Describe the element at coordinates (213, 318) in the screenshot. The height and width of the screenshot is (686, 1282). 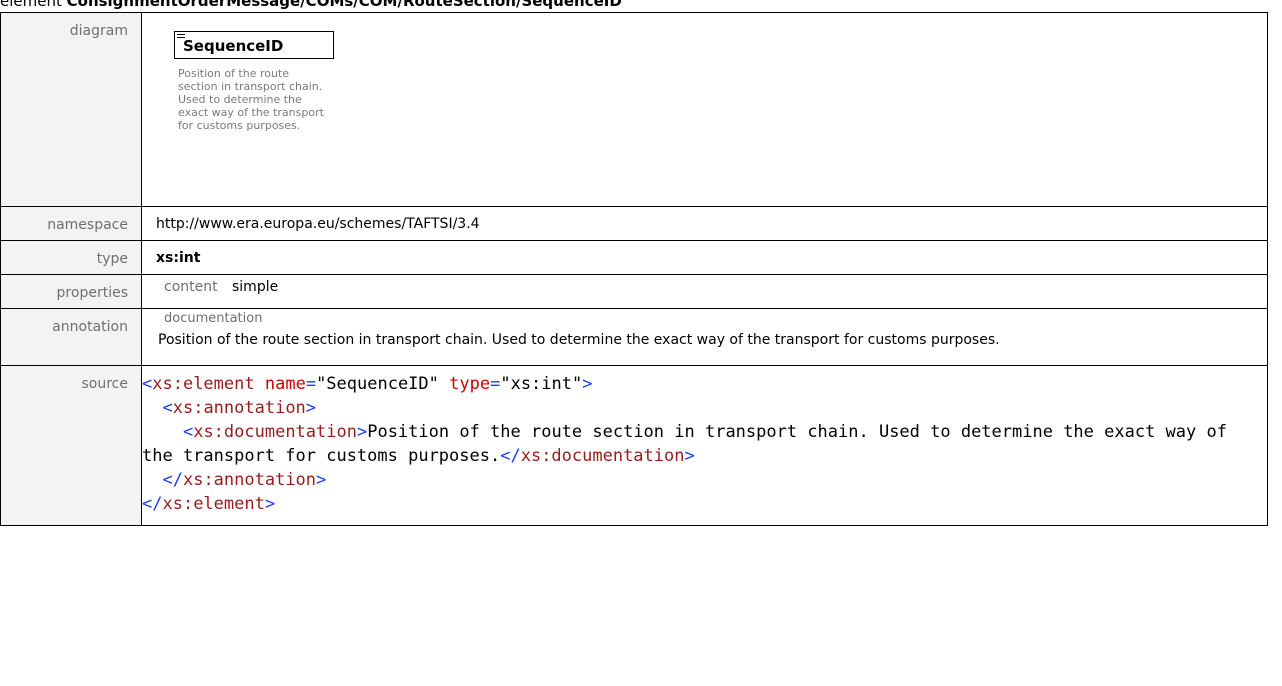
I see `annotation-key: documentation` at that location.